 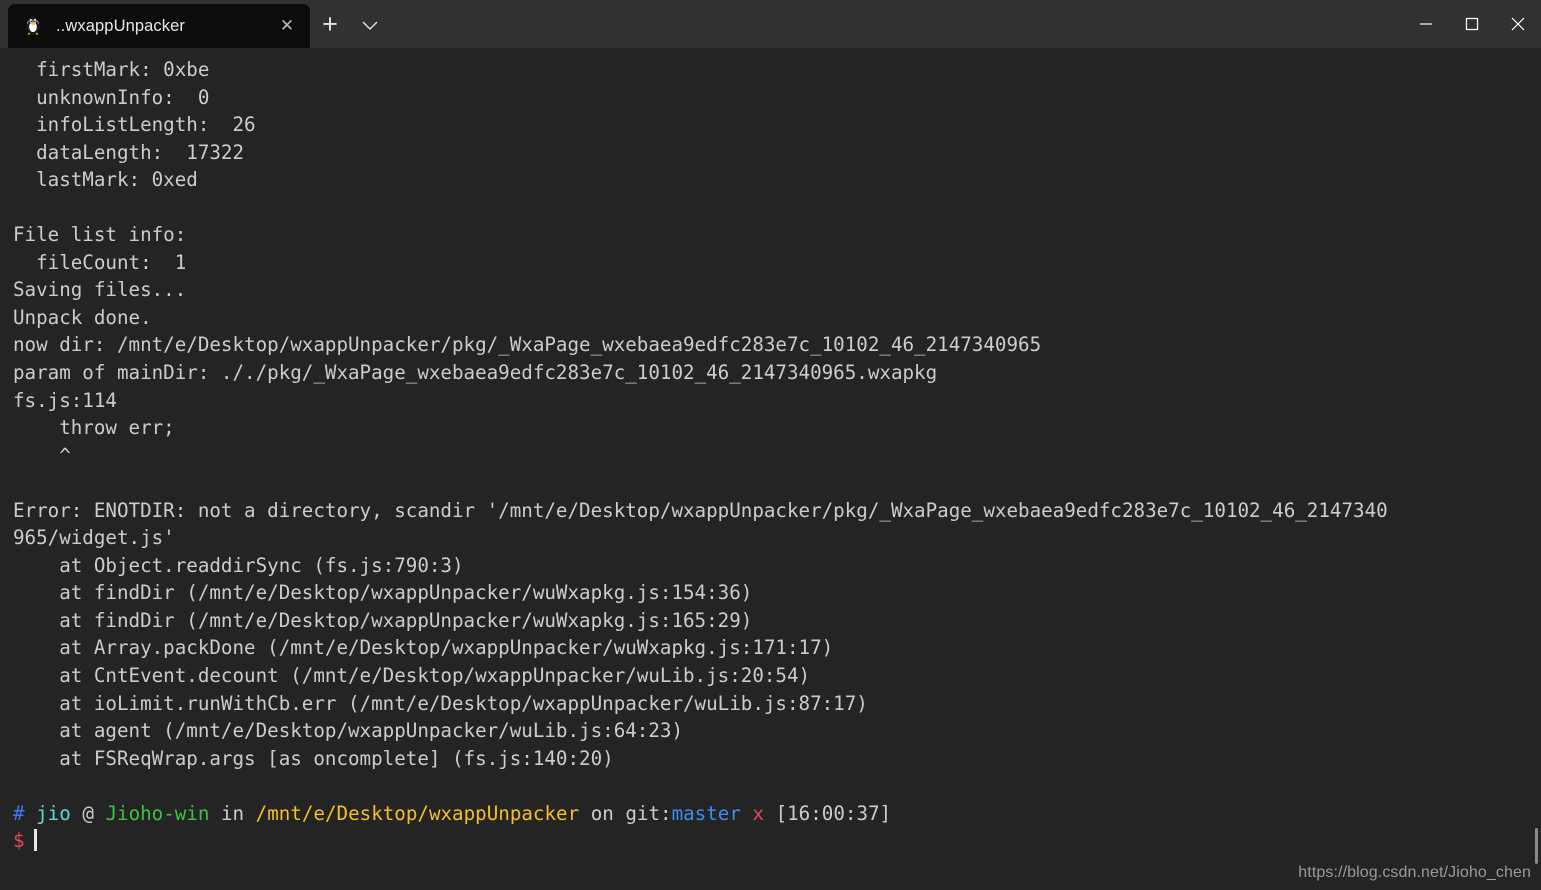 What do you see at coordinates (233, 813) in the screenshot?
I see `prompt-in: in` at bounding box center [233, 813].